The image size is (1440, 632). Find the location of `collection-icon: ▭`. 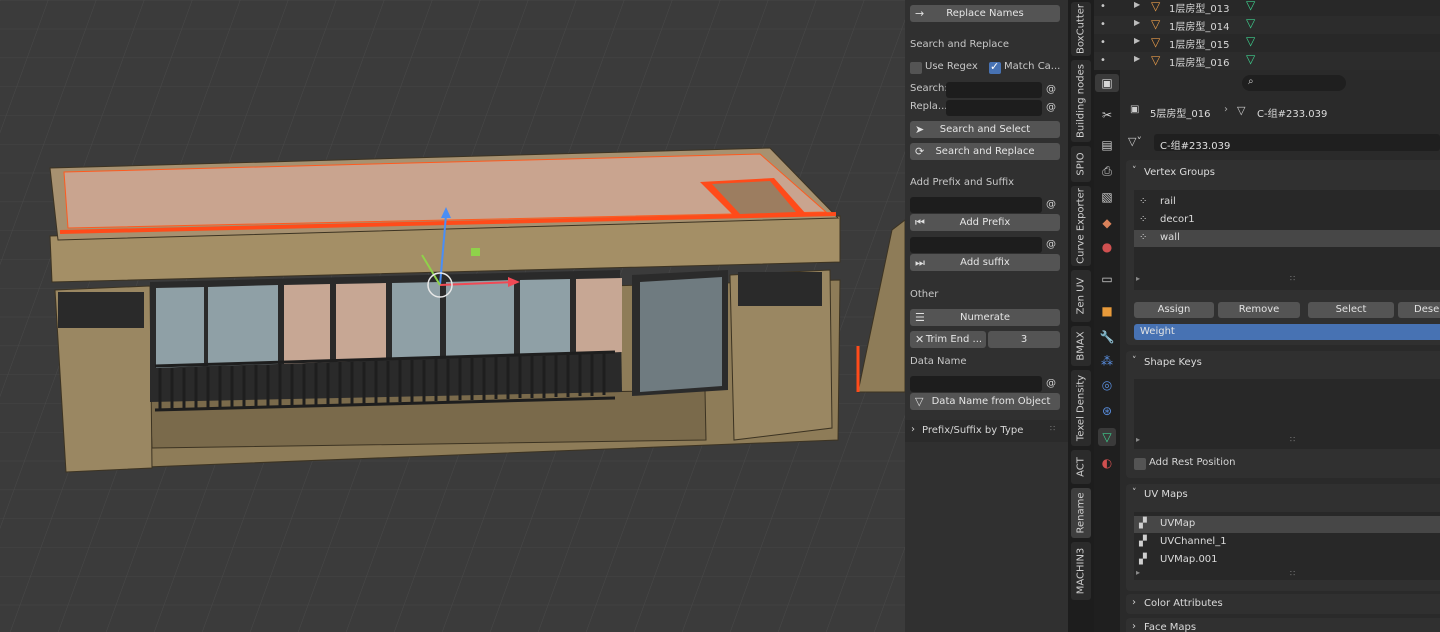

collection-icon: ▭ is located at coordinates (1107, 279).